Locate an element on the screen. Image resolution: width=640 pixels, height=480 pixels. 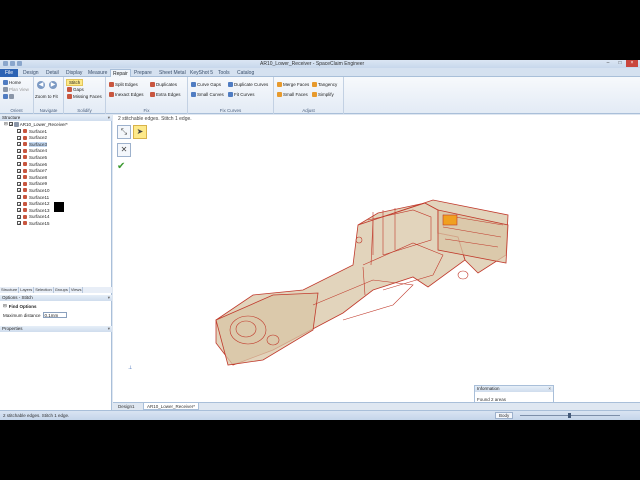
simplify-button: Simplify is located at coordinates (323, 94).